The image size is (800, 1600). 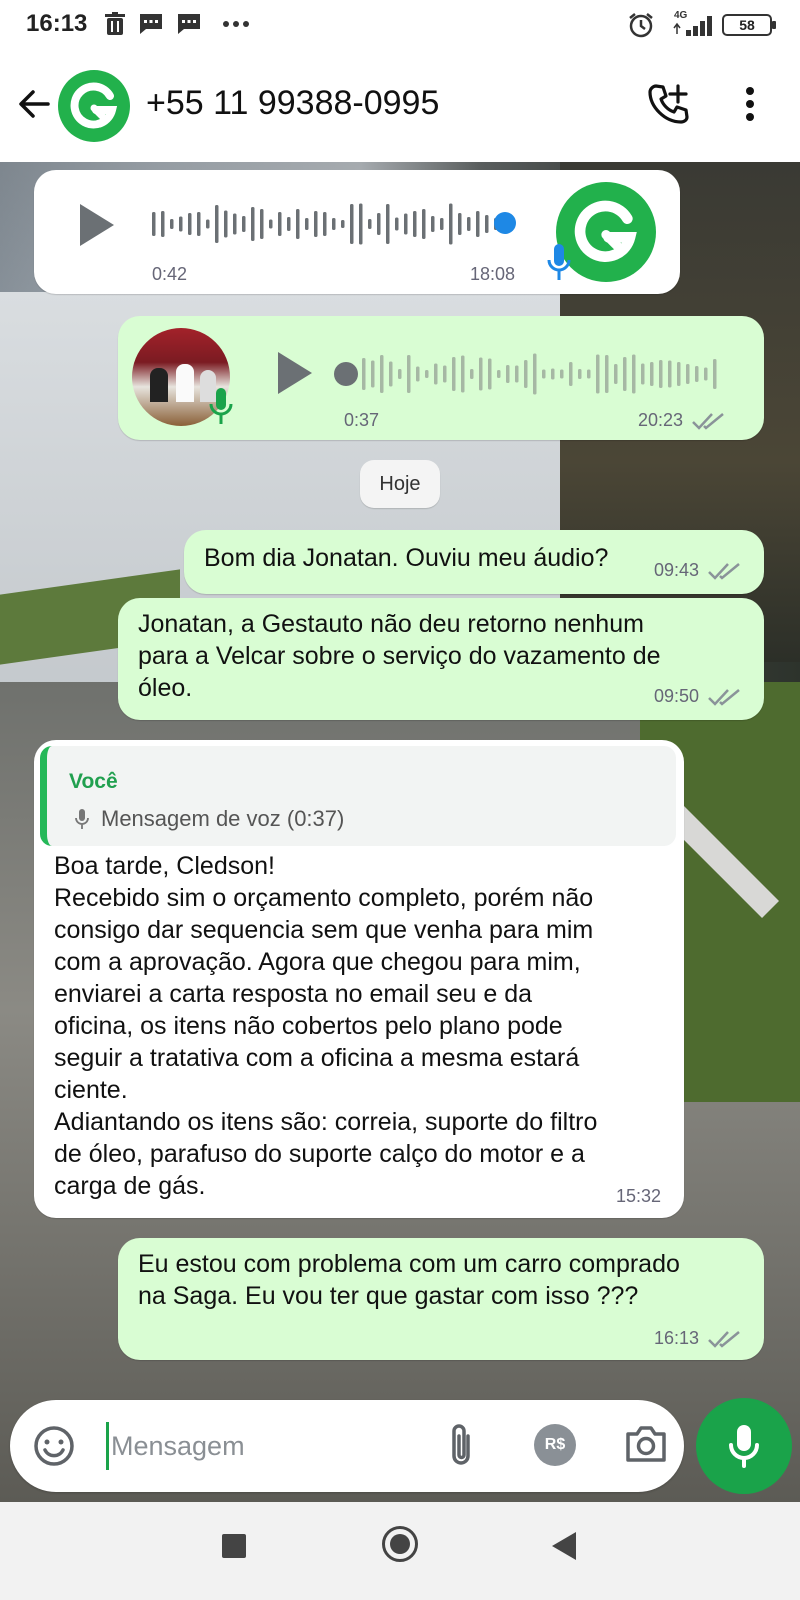 What do you see at coordinates (669, 104) in the screenshot?
I see `add-call-icon` at bounding box center [669, 104].